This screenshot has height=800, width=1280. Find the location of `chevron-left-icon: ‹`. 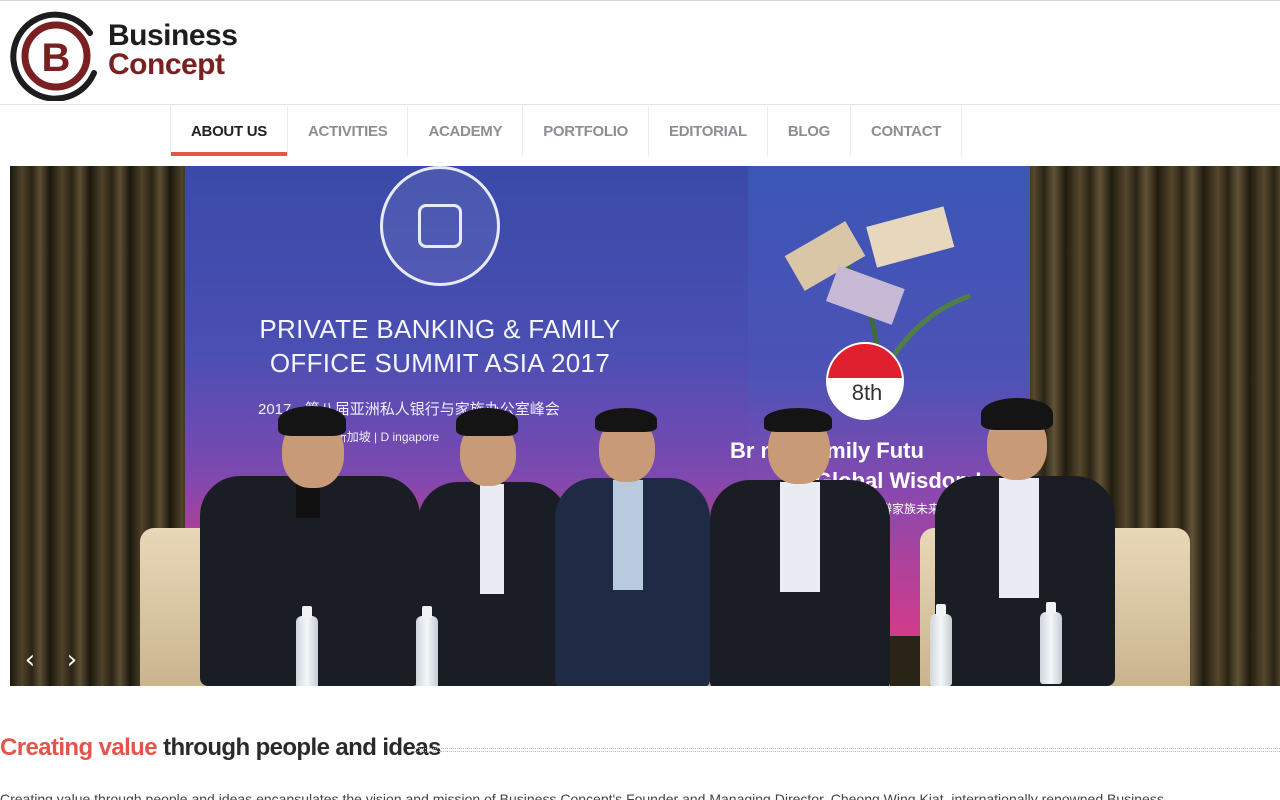

chevron-left-icon: ‹ is located at coordinates (30, 660).